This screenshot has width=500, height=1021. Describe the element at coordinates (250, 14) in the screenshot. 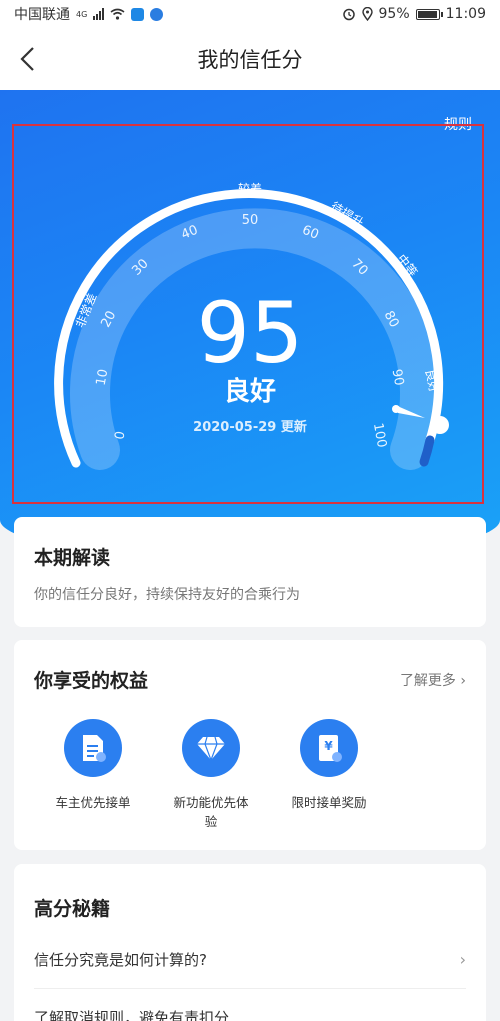

I see `status-bar: 中国联通 4G 95% 11:09` at that location.